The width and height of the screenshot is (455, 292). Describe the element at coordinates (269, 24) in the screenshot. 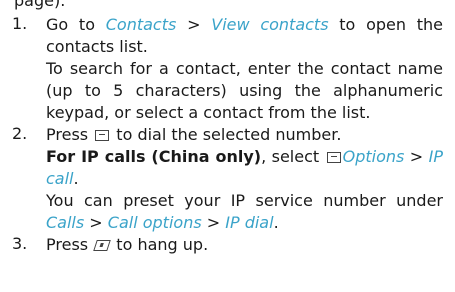

I see `view-contacts-link: View contacts` at that location.